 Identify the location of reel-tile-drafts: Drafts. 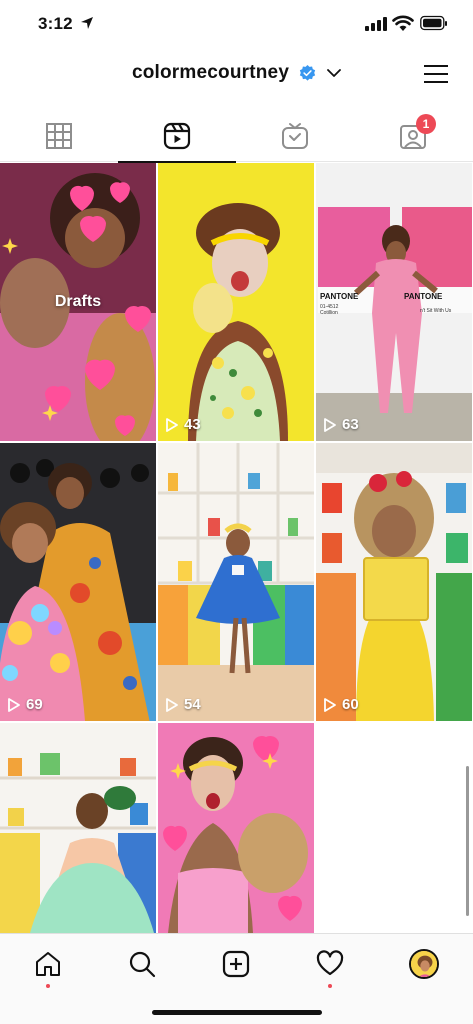
(78, 302).